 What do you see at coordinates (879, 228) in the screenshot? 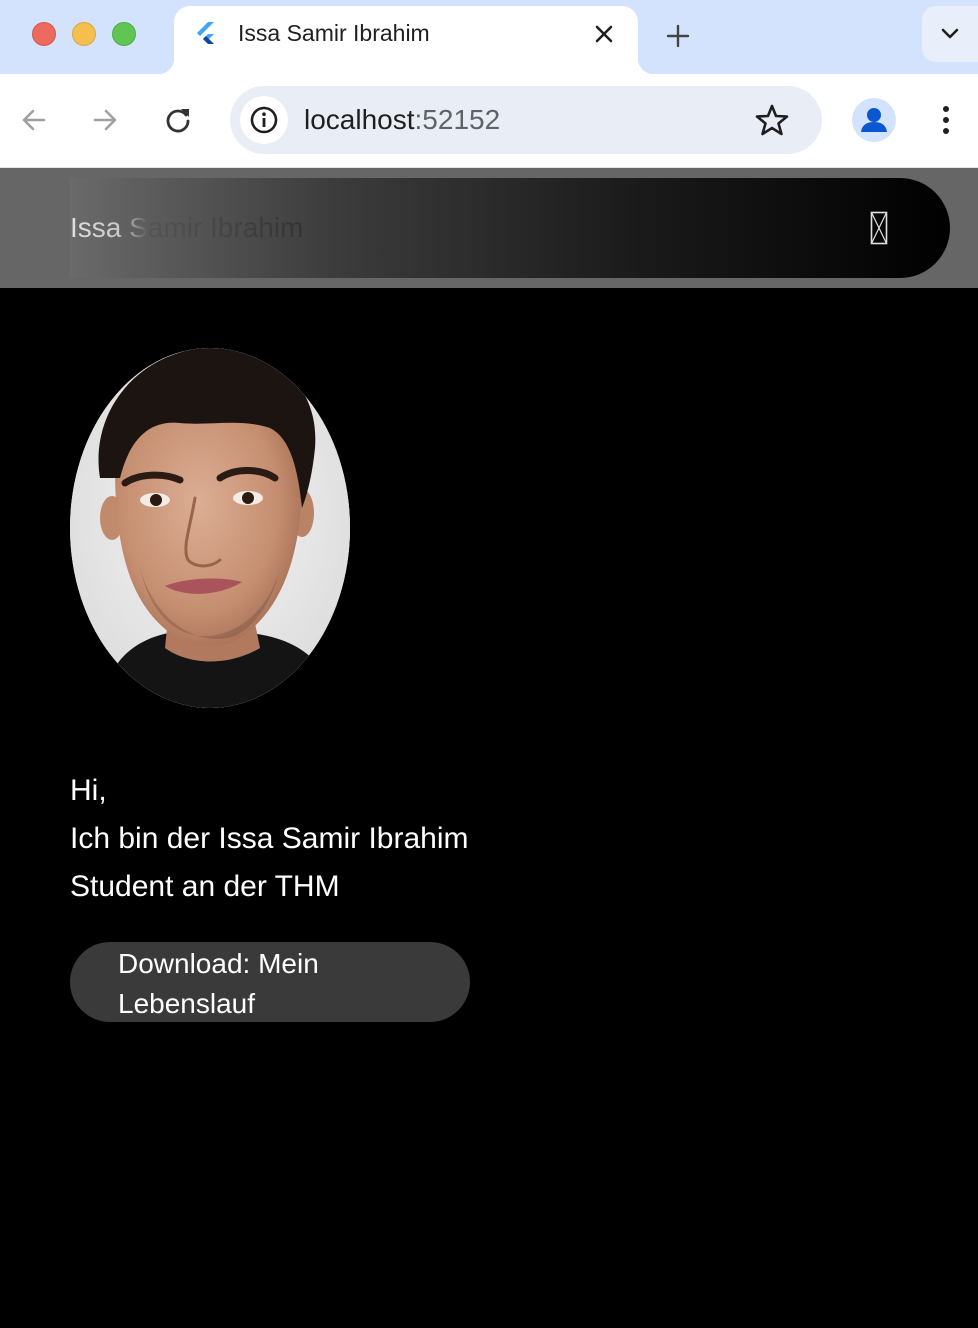
I see `missing-glyph-icon` at bounding box center [879, 228].